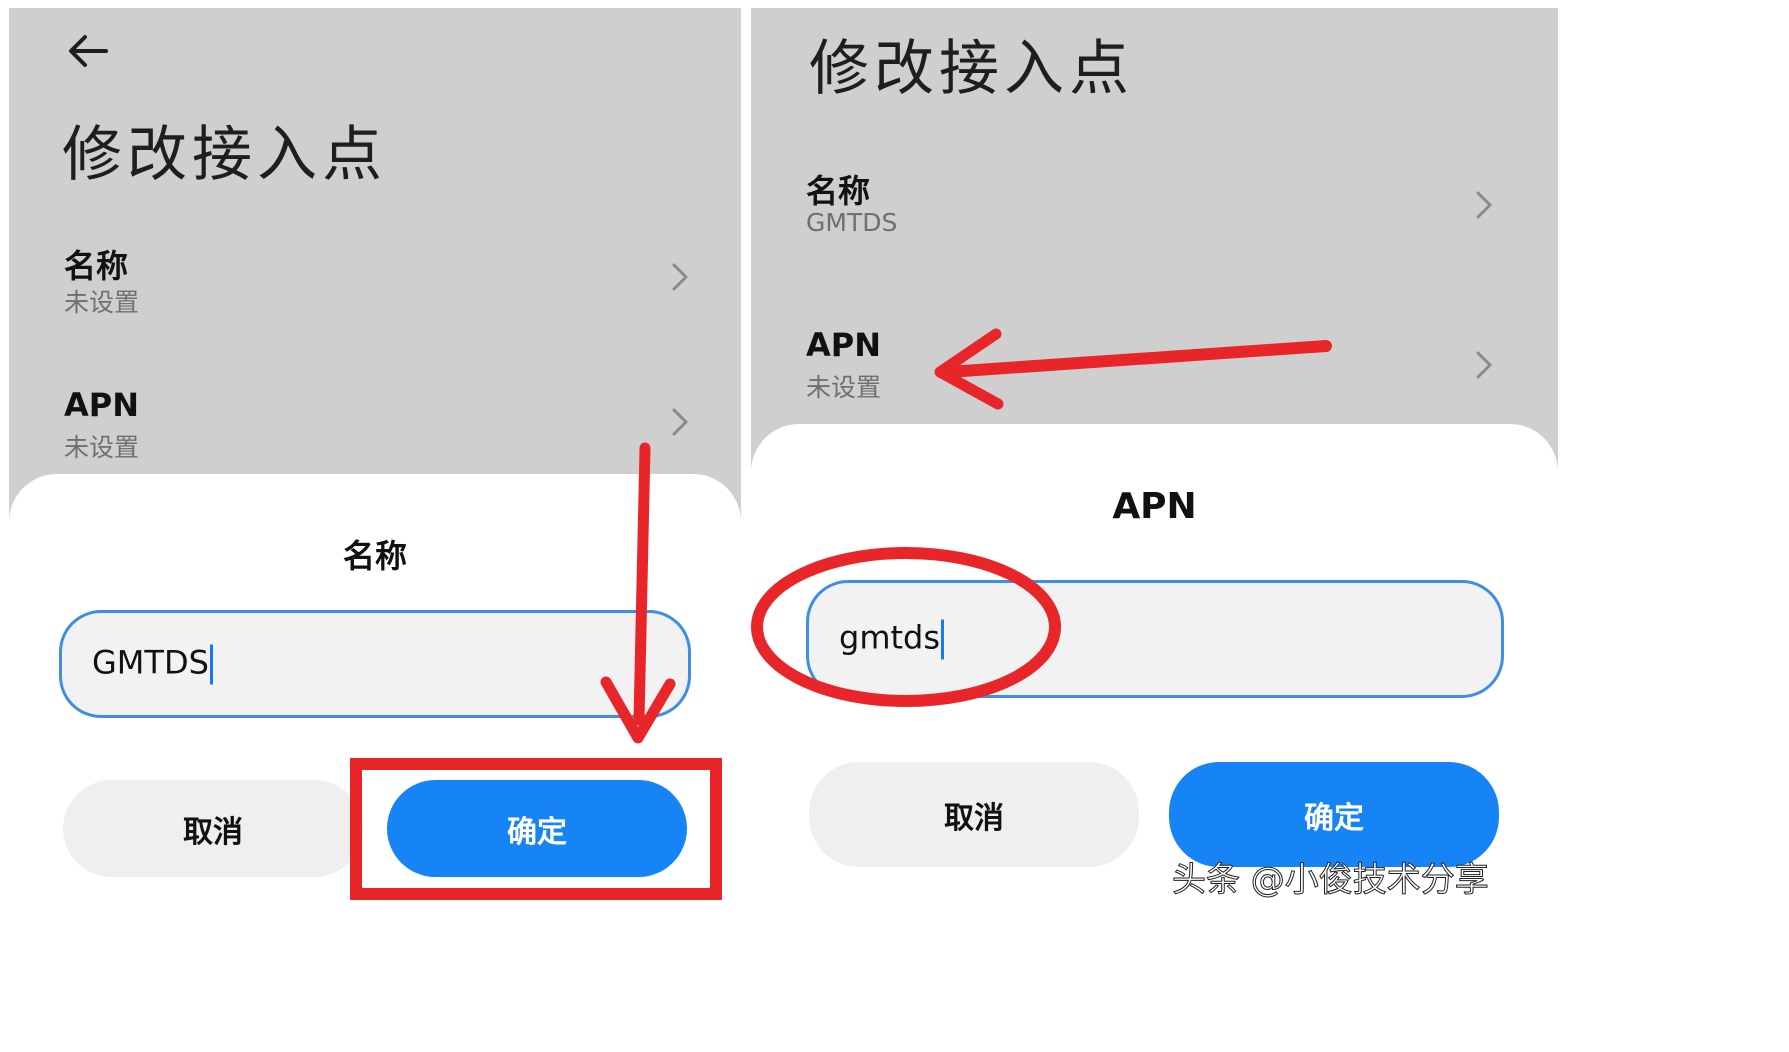 The image size is (1789, 1052). What do you see at coordinates (375, 306) in the screenshot?
I see `setting-row-name: 名称 未设置` at bounding box center [375, 306].